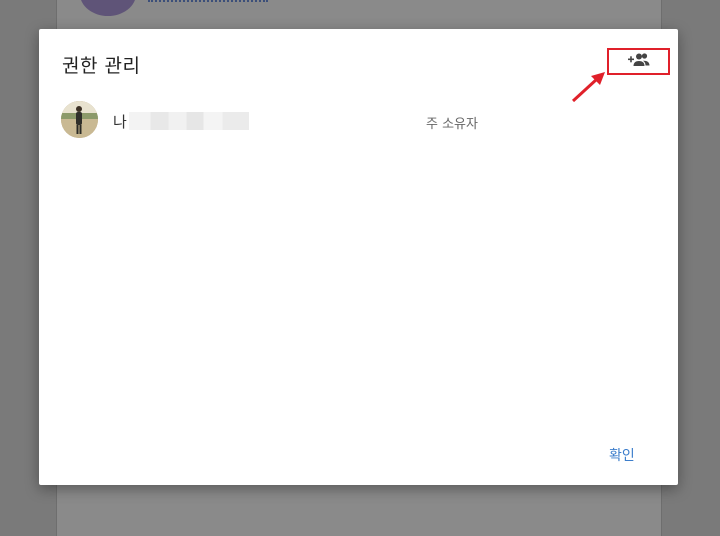  What do you see at coordinates (101, 66) in the screenshot?
I see `dialog-title: 권한 관리` at bounding box center [101, 66].